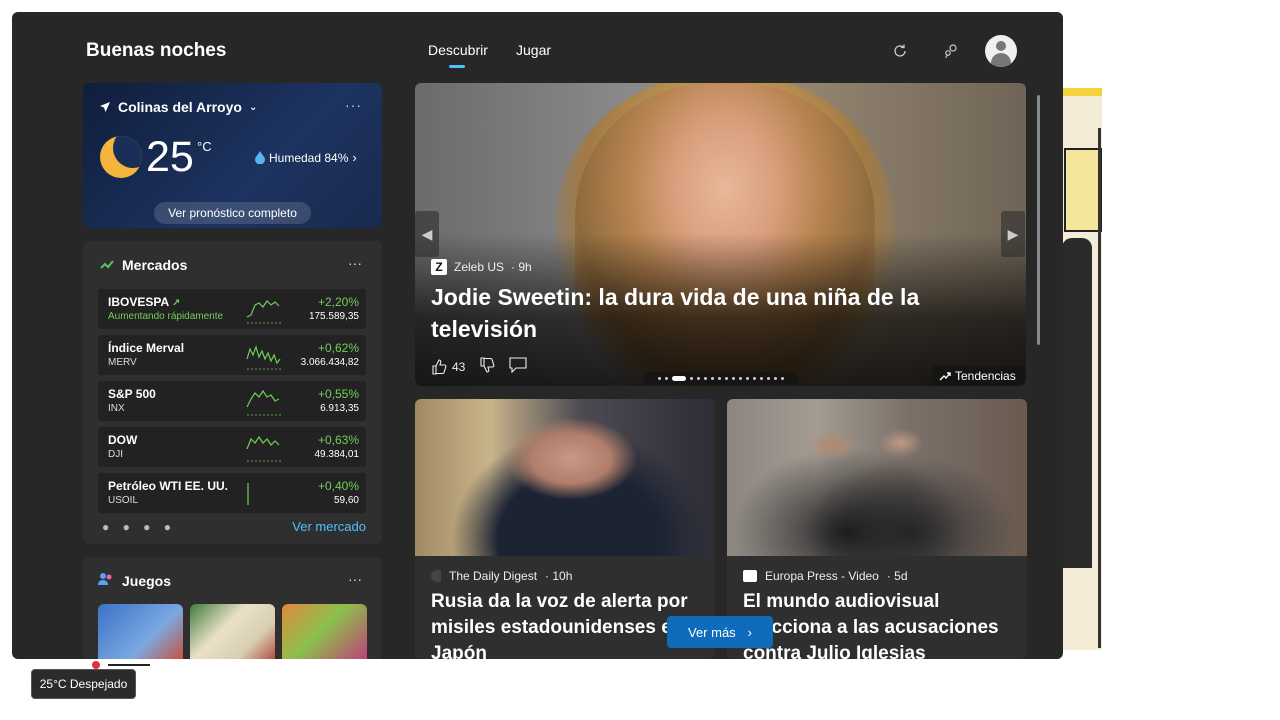  Describe the element at coordinates (155, 265) in the screenshot. I see `markets-title: Mercados` at that location.